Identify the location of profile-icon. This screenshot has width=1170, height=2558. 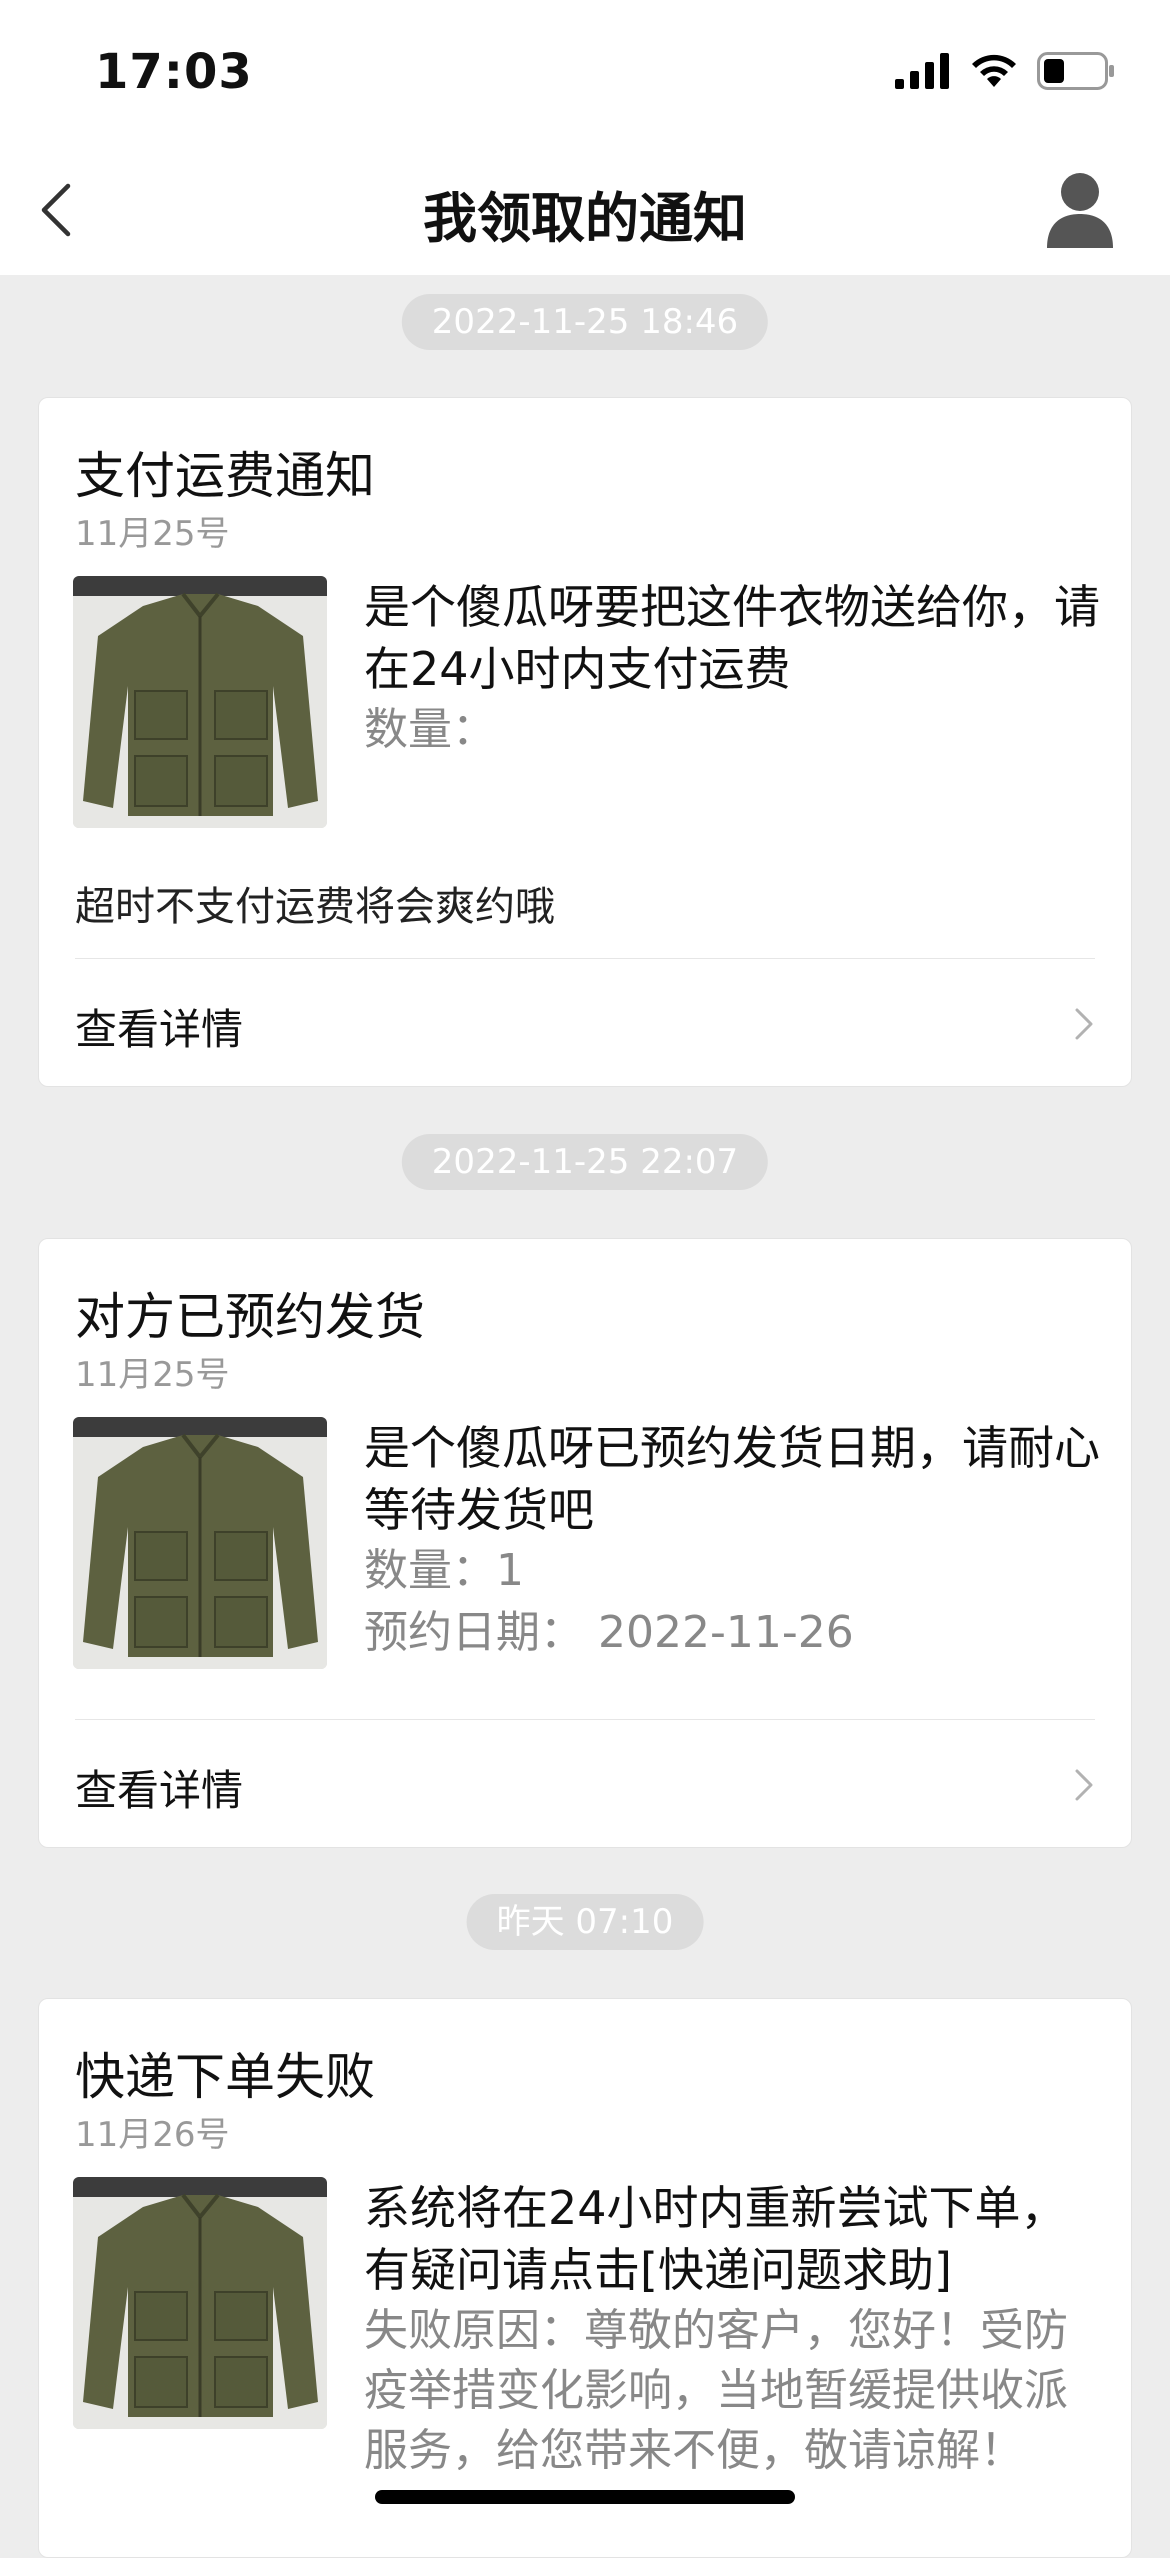
(1080, 210).